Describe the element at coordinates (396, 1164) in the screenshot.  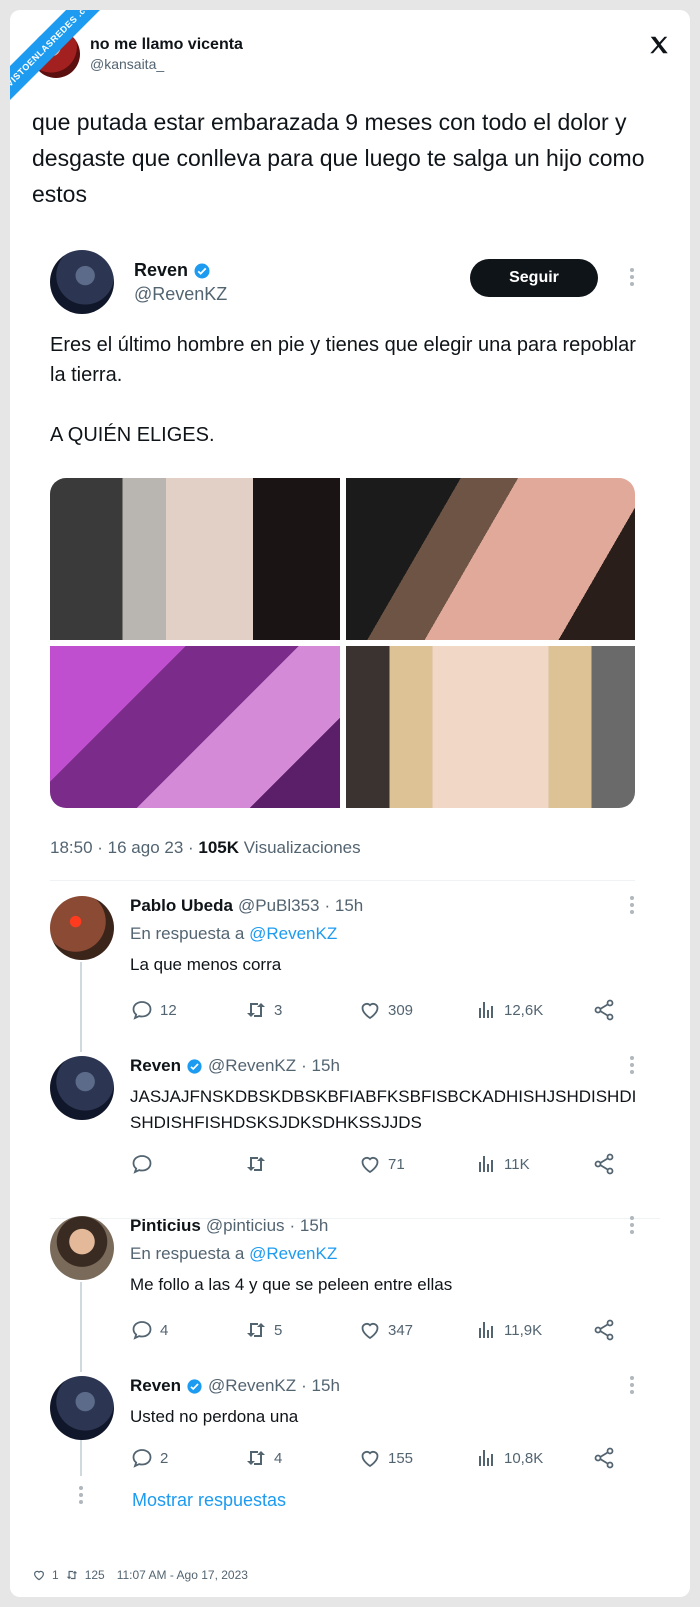
I see `like-count: 71` at that location.